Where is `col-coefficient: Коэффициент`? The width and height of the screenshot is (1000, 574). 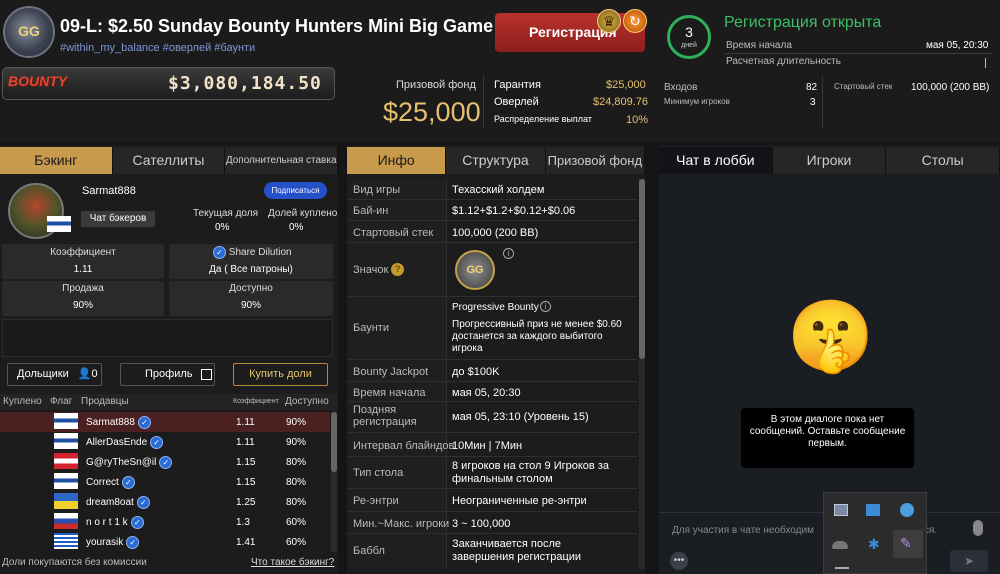 col-coefficient: Коэффициент is located at coordinates (256, 401).